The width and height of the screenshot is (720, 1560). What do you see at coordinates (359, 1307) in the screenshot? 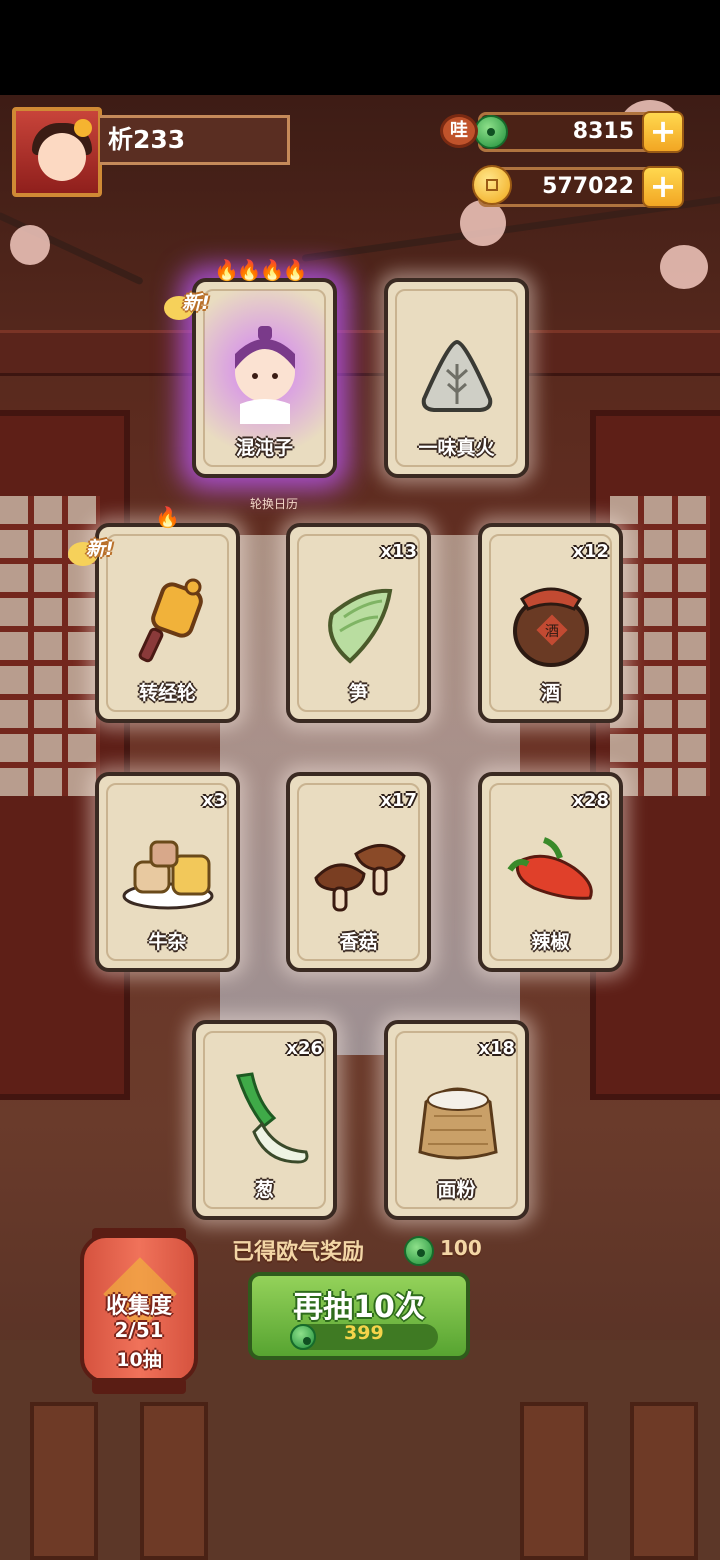
I see `draw-ten-label: 再抽10次` at bounding box center [359, 1307].